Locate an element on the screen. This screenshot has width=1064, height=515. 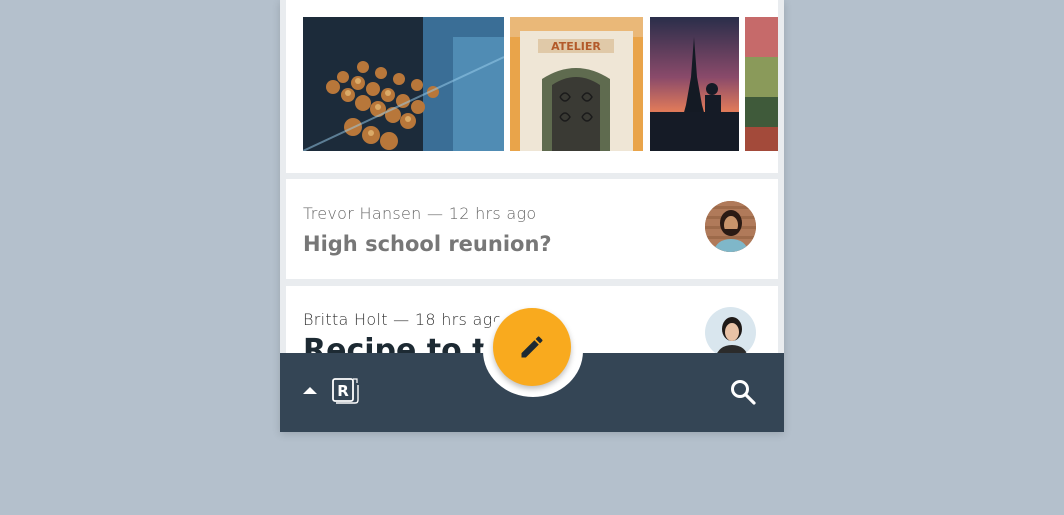
compose-button is located at coordinates (532, 347).